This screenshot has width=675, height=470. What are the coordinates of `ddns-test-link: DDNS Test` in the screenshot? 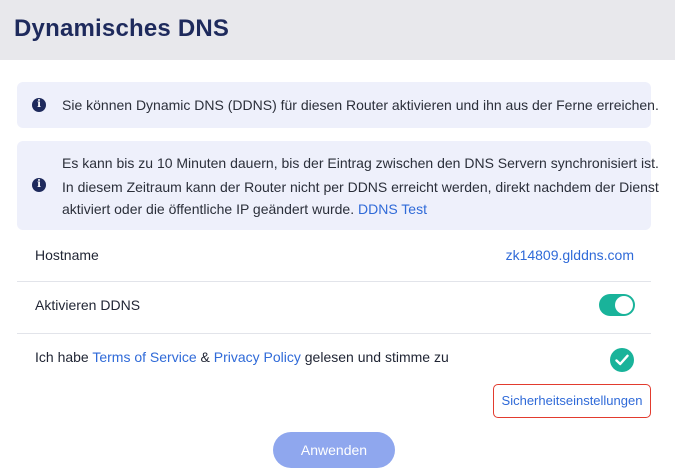 It's located at (392, 209).